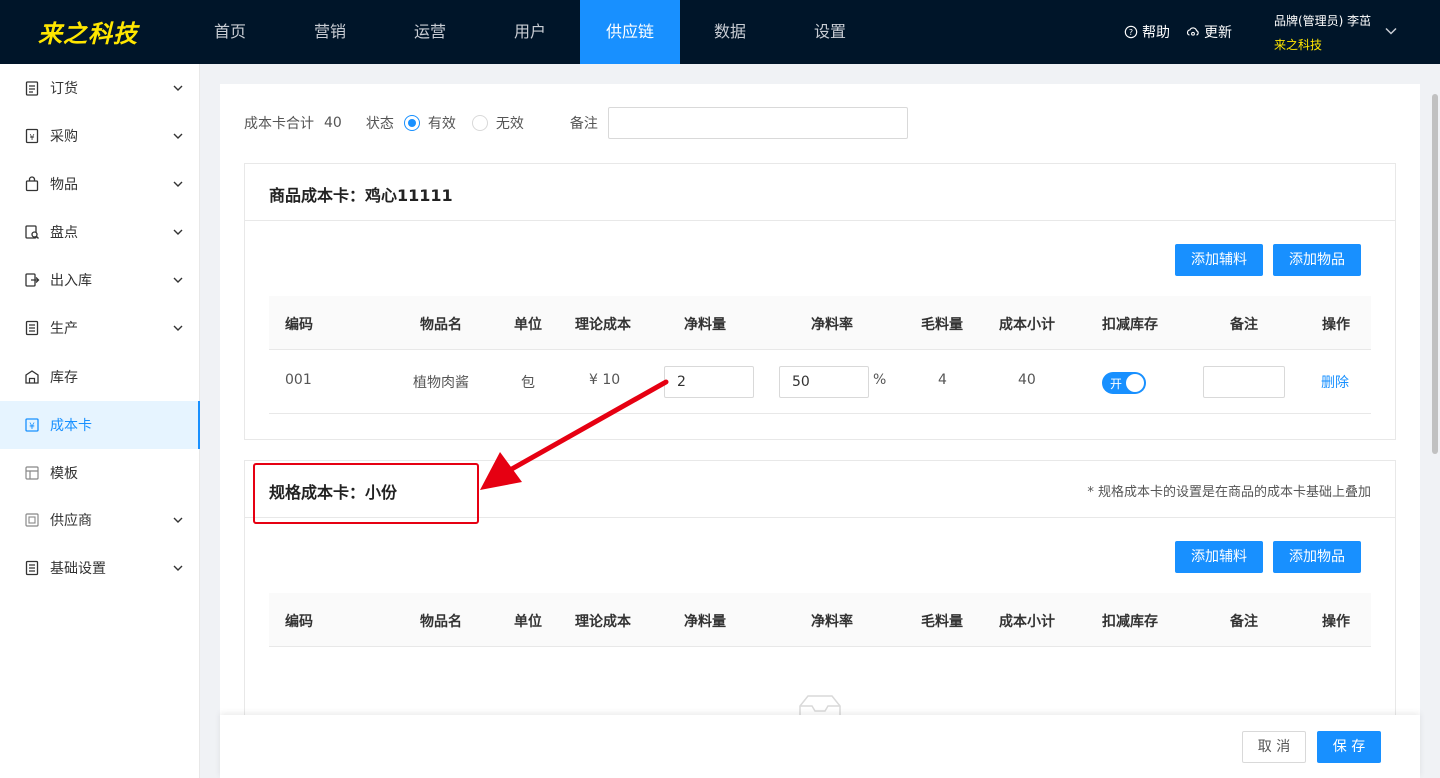  What do you see at coordinates (100, 232) in the screenshot?
I see `sidebar-item-stocktake: 盘点` at bounding box center [100, 232].